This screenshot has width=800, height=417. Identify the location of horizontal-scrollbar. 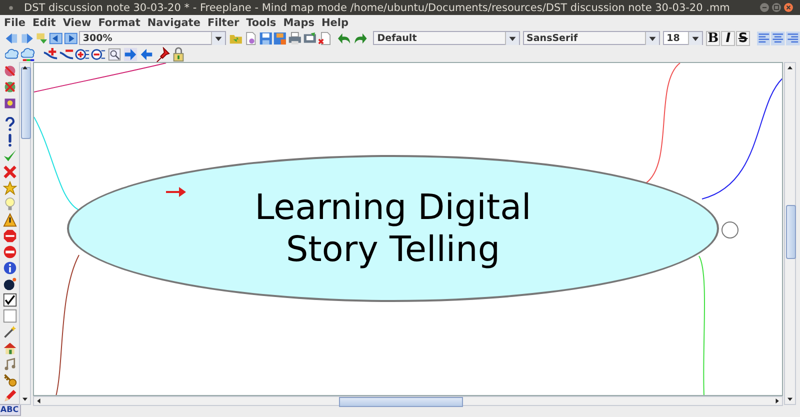
(408, 401).